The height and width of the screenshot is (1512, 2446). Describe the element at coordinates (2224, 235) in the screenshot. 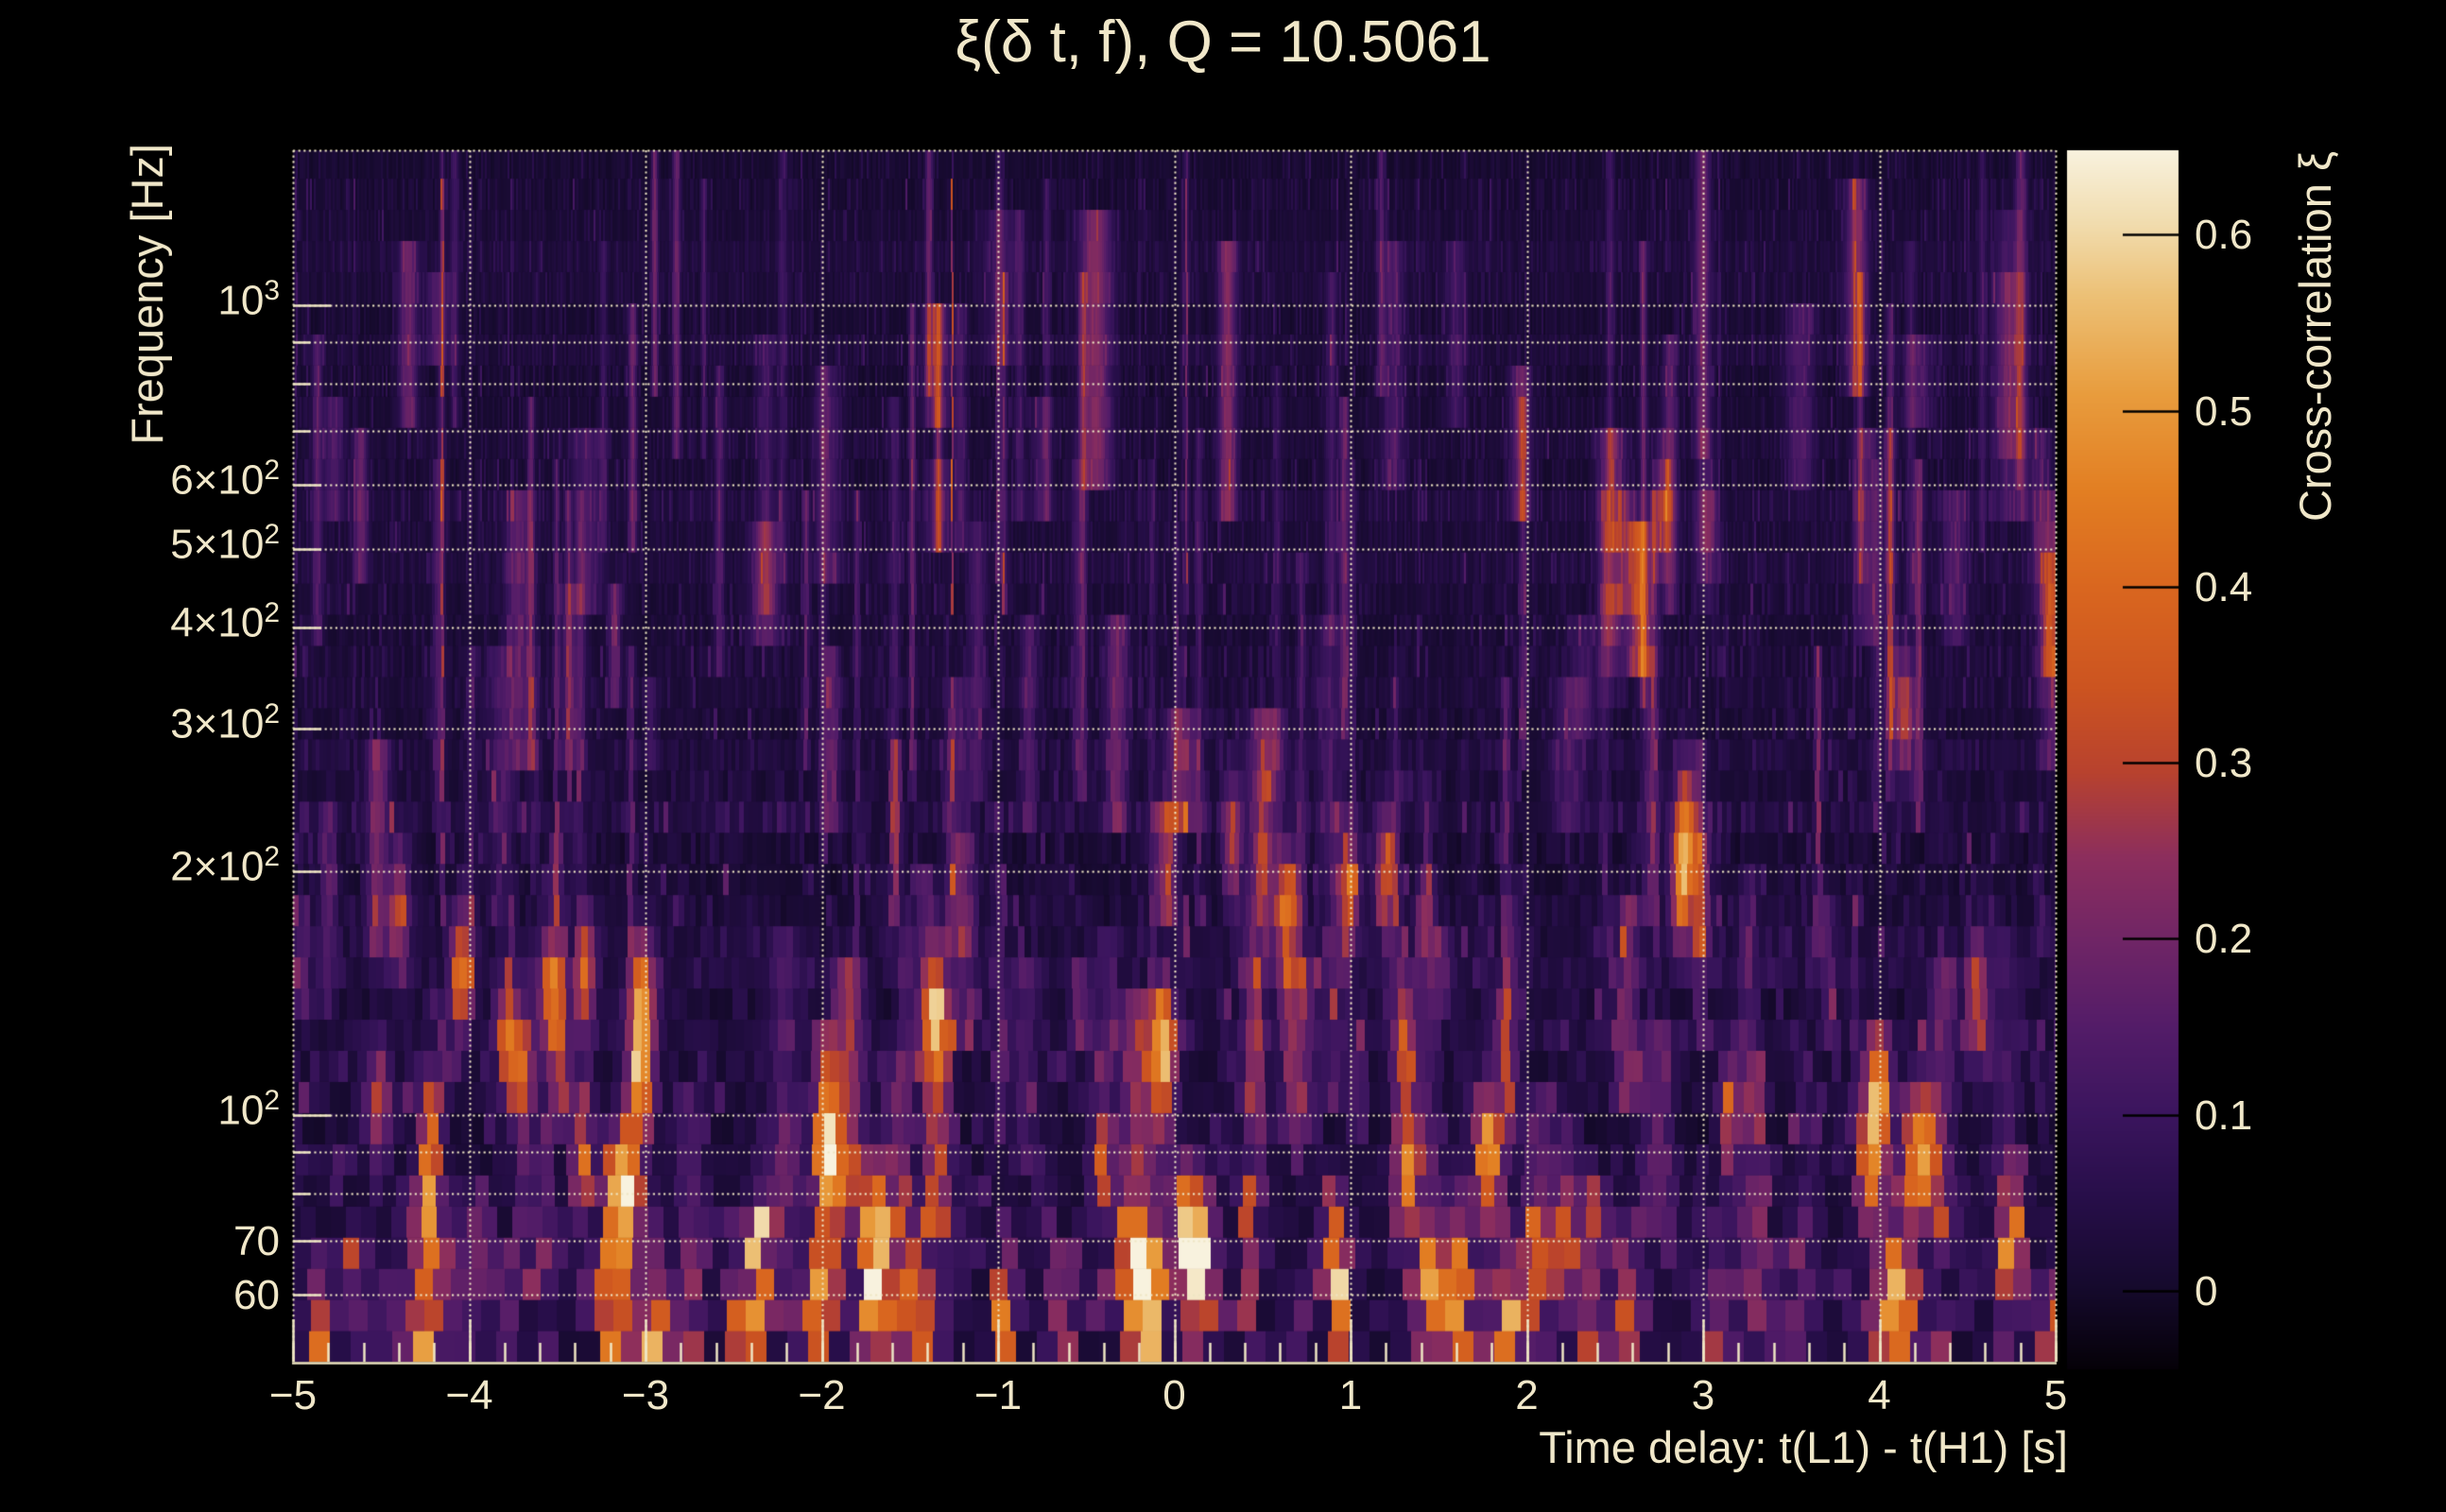

I see `colorbar-tick-label-0.6: 0.6` at that location.